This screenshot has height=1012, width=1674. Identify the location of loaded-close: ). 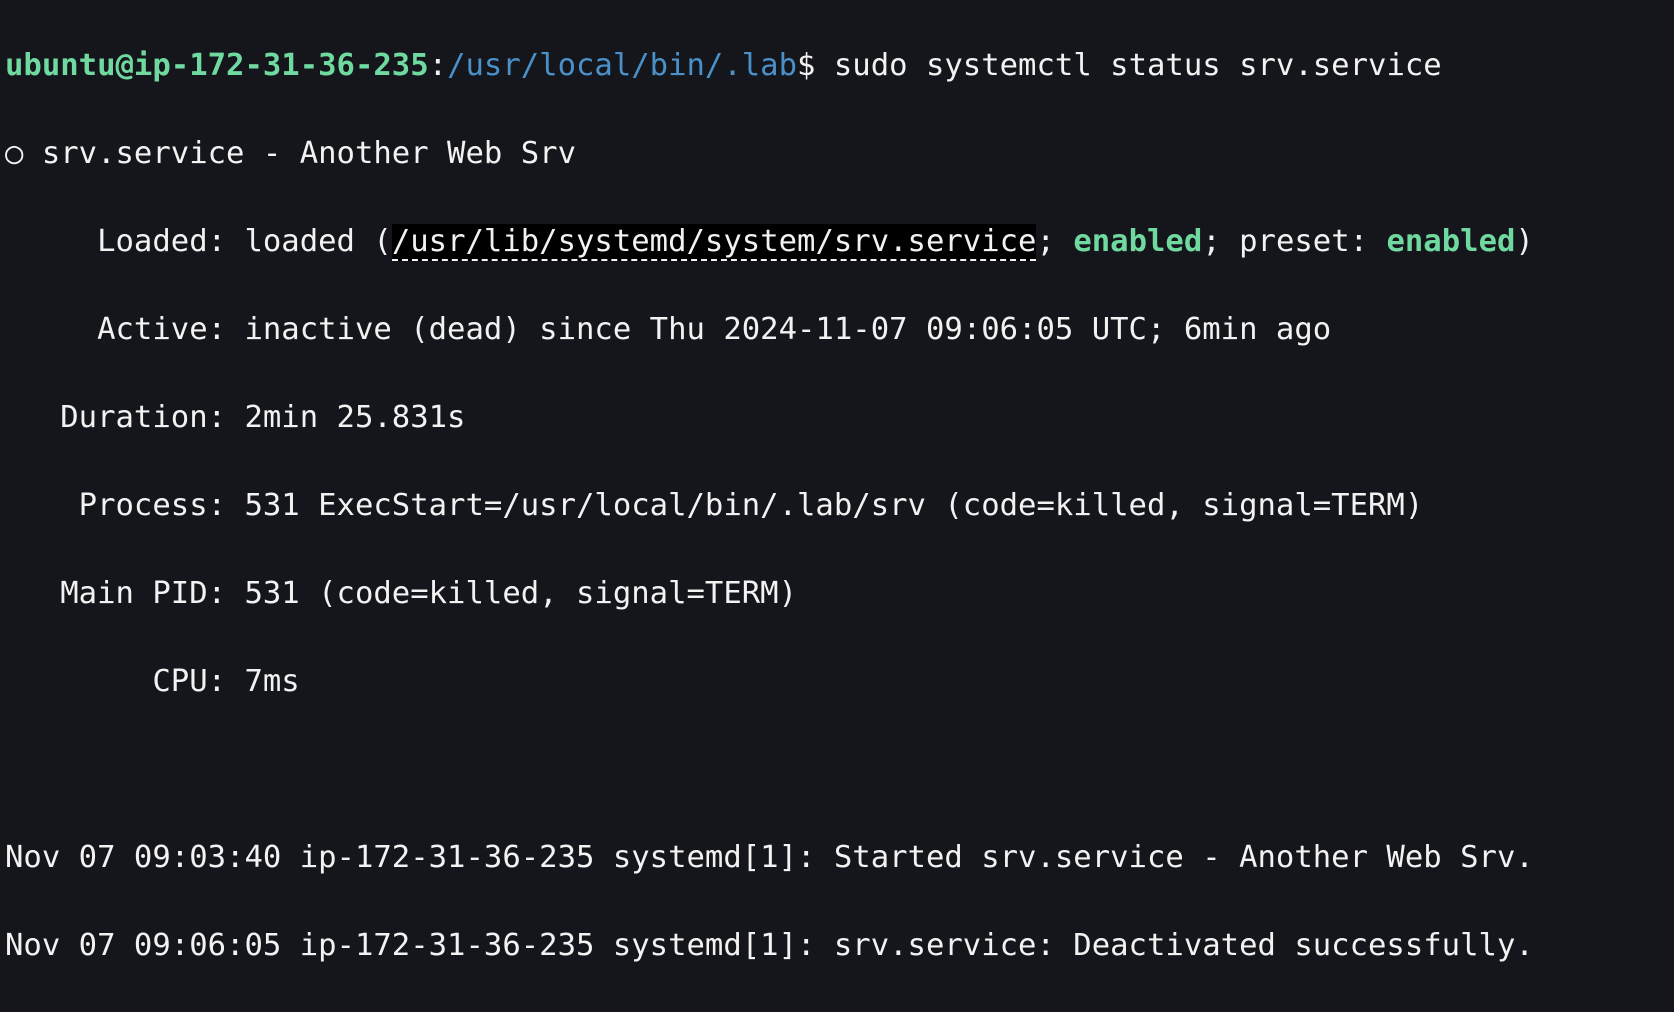
(1524, 241).